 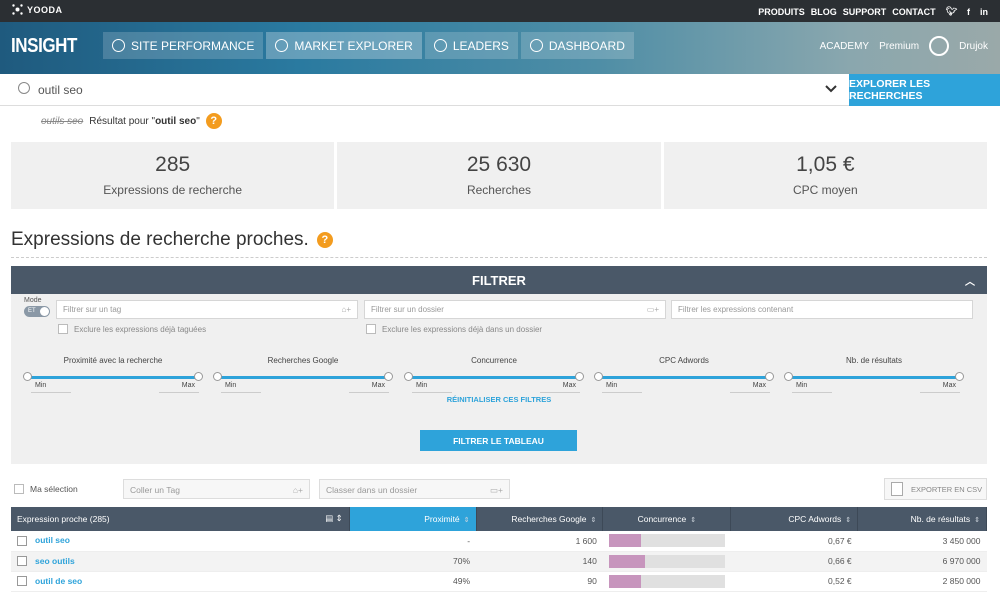 What do you see at coordinates (413, 581) in the screenshot?
I see `proximity-cell: 49%` at bounding box center [413, 581].